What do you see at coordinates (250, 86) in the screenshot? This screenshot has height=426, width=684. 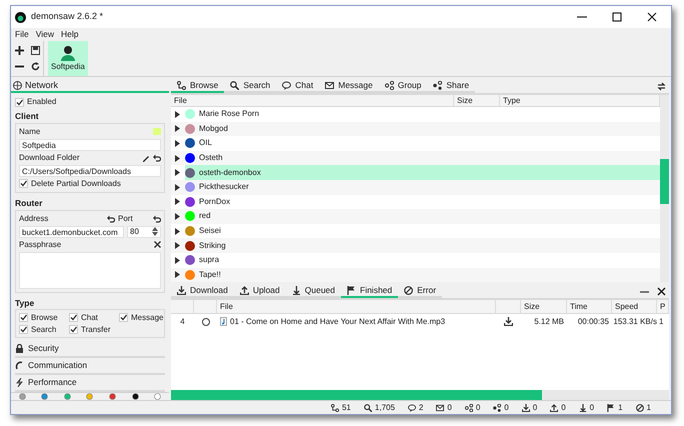 I see `tab: Search` at bounding box center [250, 86].